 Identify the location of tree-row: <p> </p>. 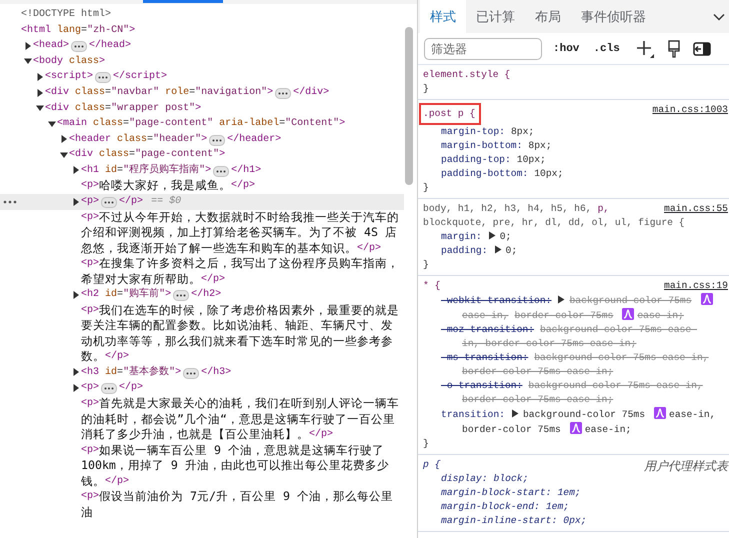
(202, 388).